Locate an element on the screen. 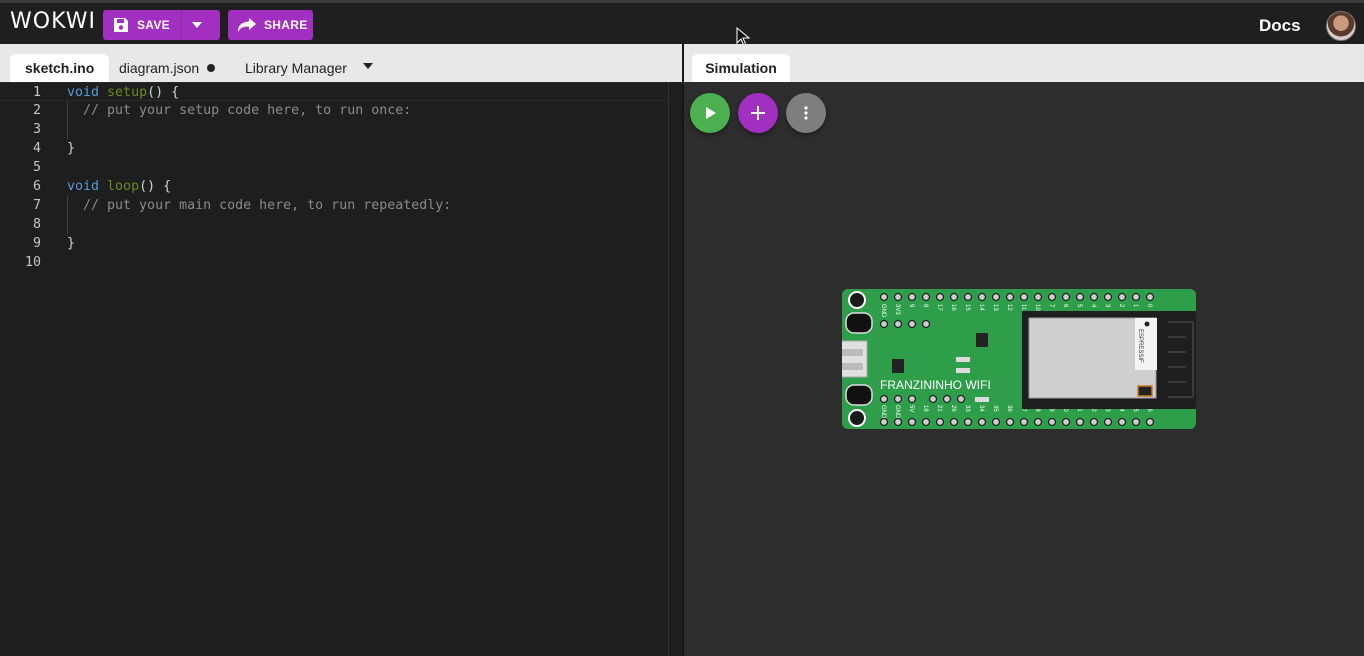  tab-library-manager: Library Manager is located at coordinates (296, 68).